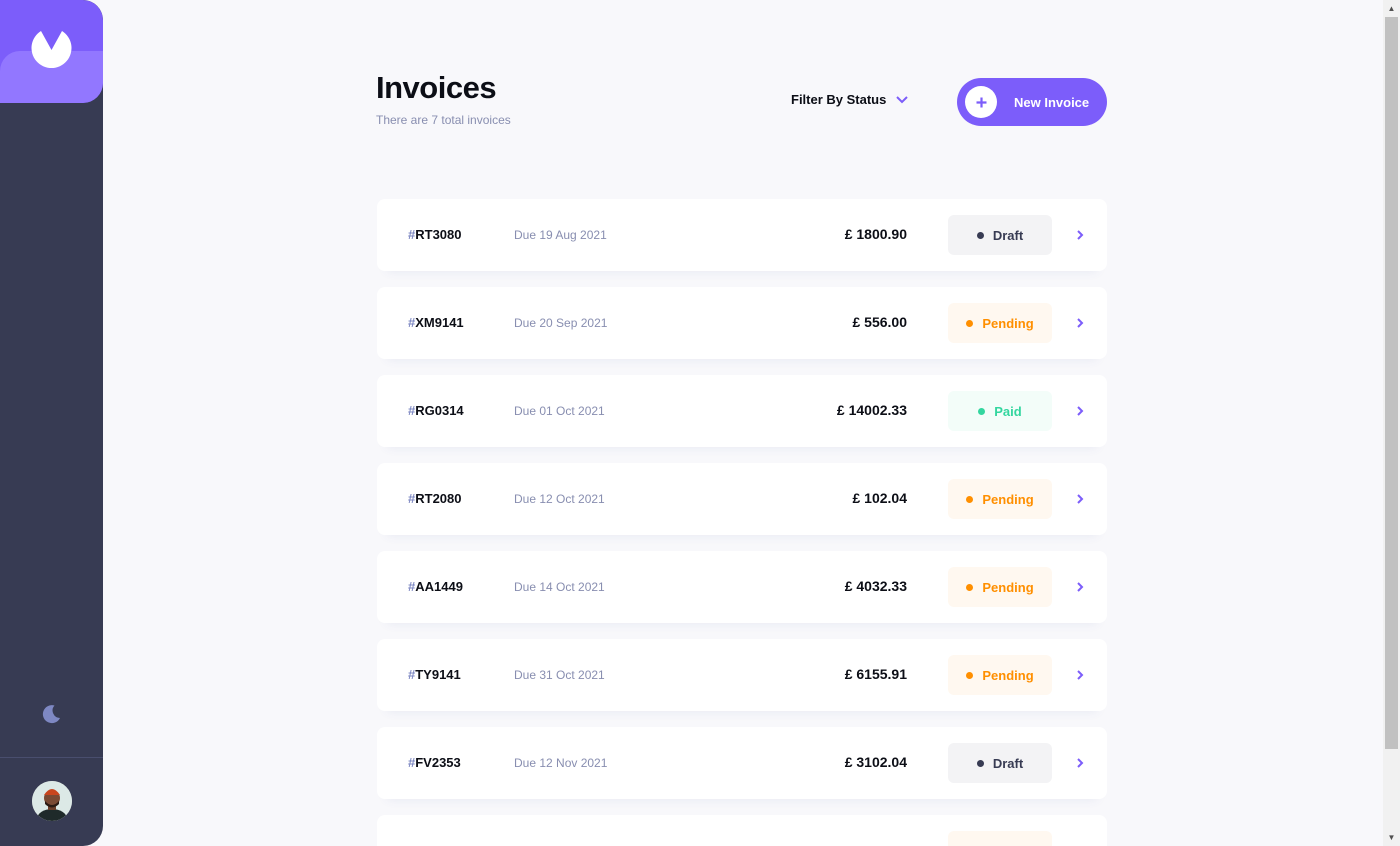  Describe the element at coordinates (742, 499) in the screenshot. I see `invoice-row: #RT2080 Due 12 Oct 2021 £ 102.04 Pending` at that location.